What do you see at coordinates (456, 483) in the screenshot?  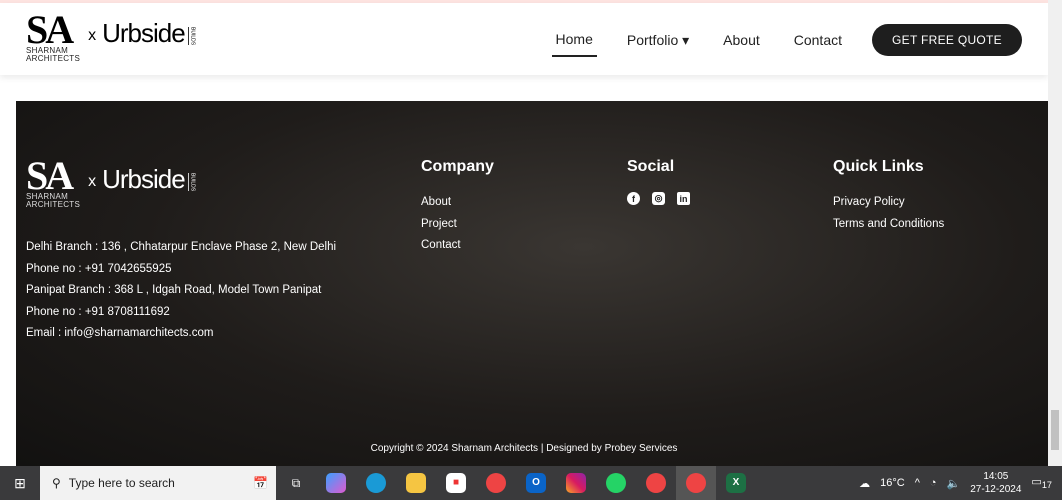 I see `store-icon: ■` at bounding box center [456, 483].